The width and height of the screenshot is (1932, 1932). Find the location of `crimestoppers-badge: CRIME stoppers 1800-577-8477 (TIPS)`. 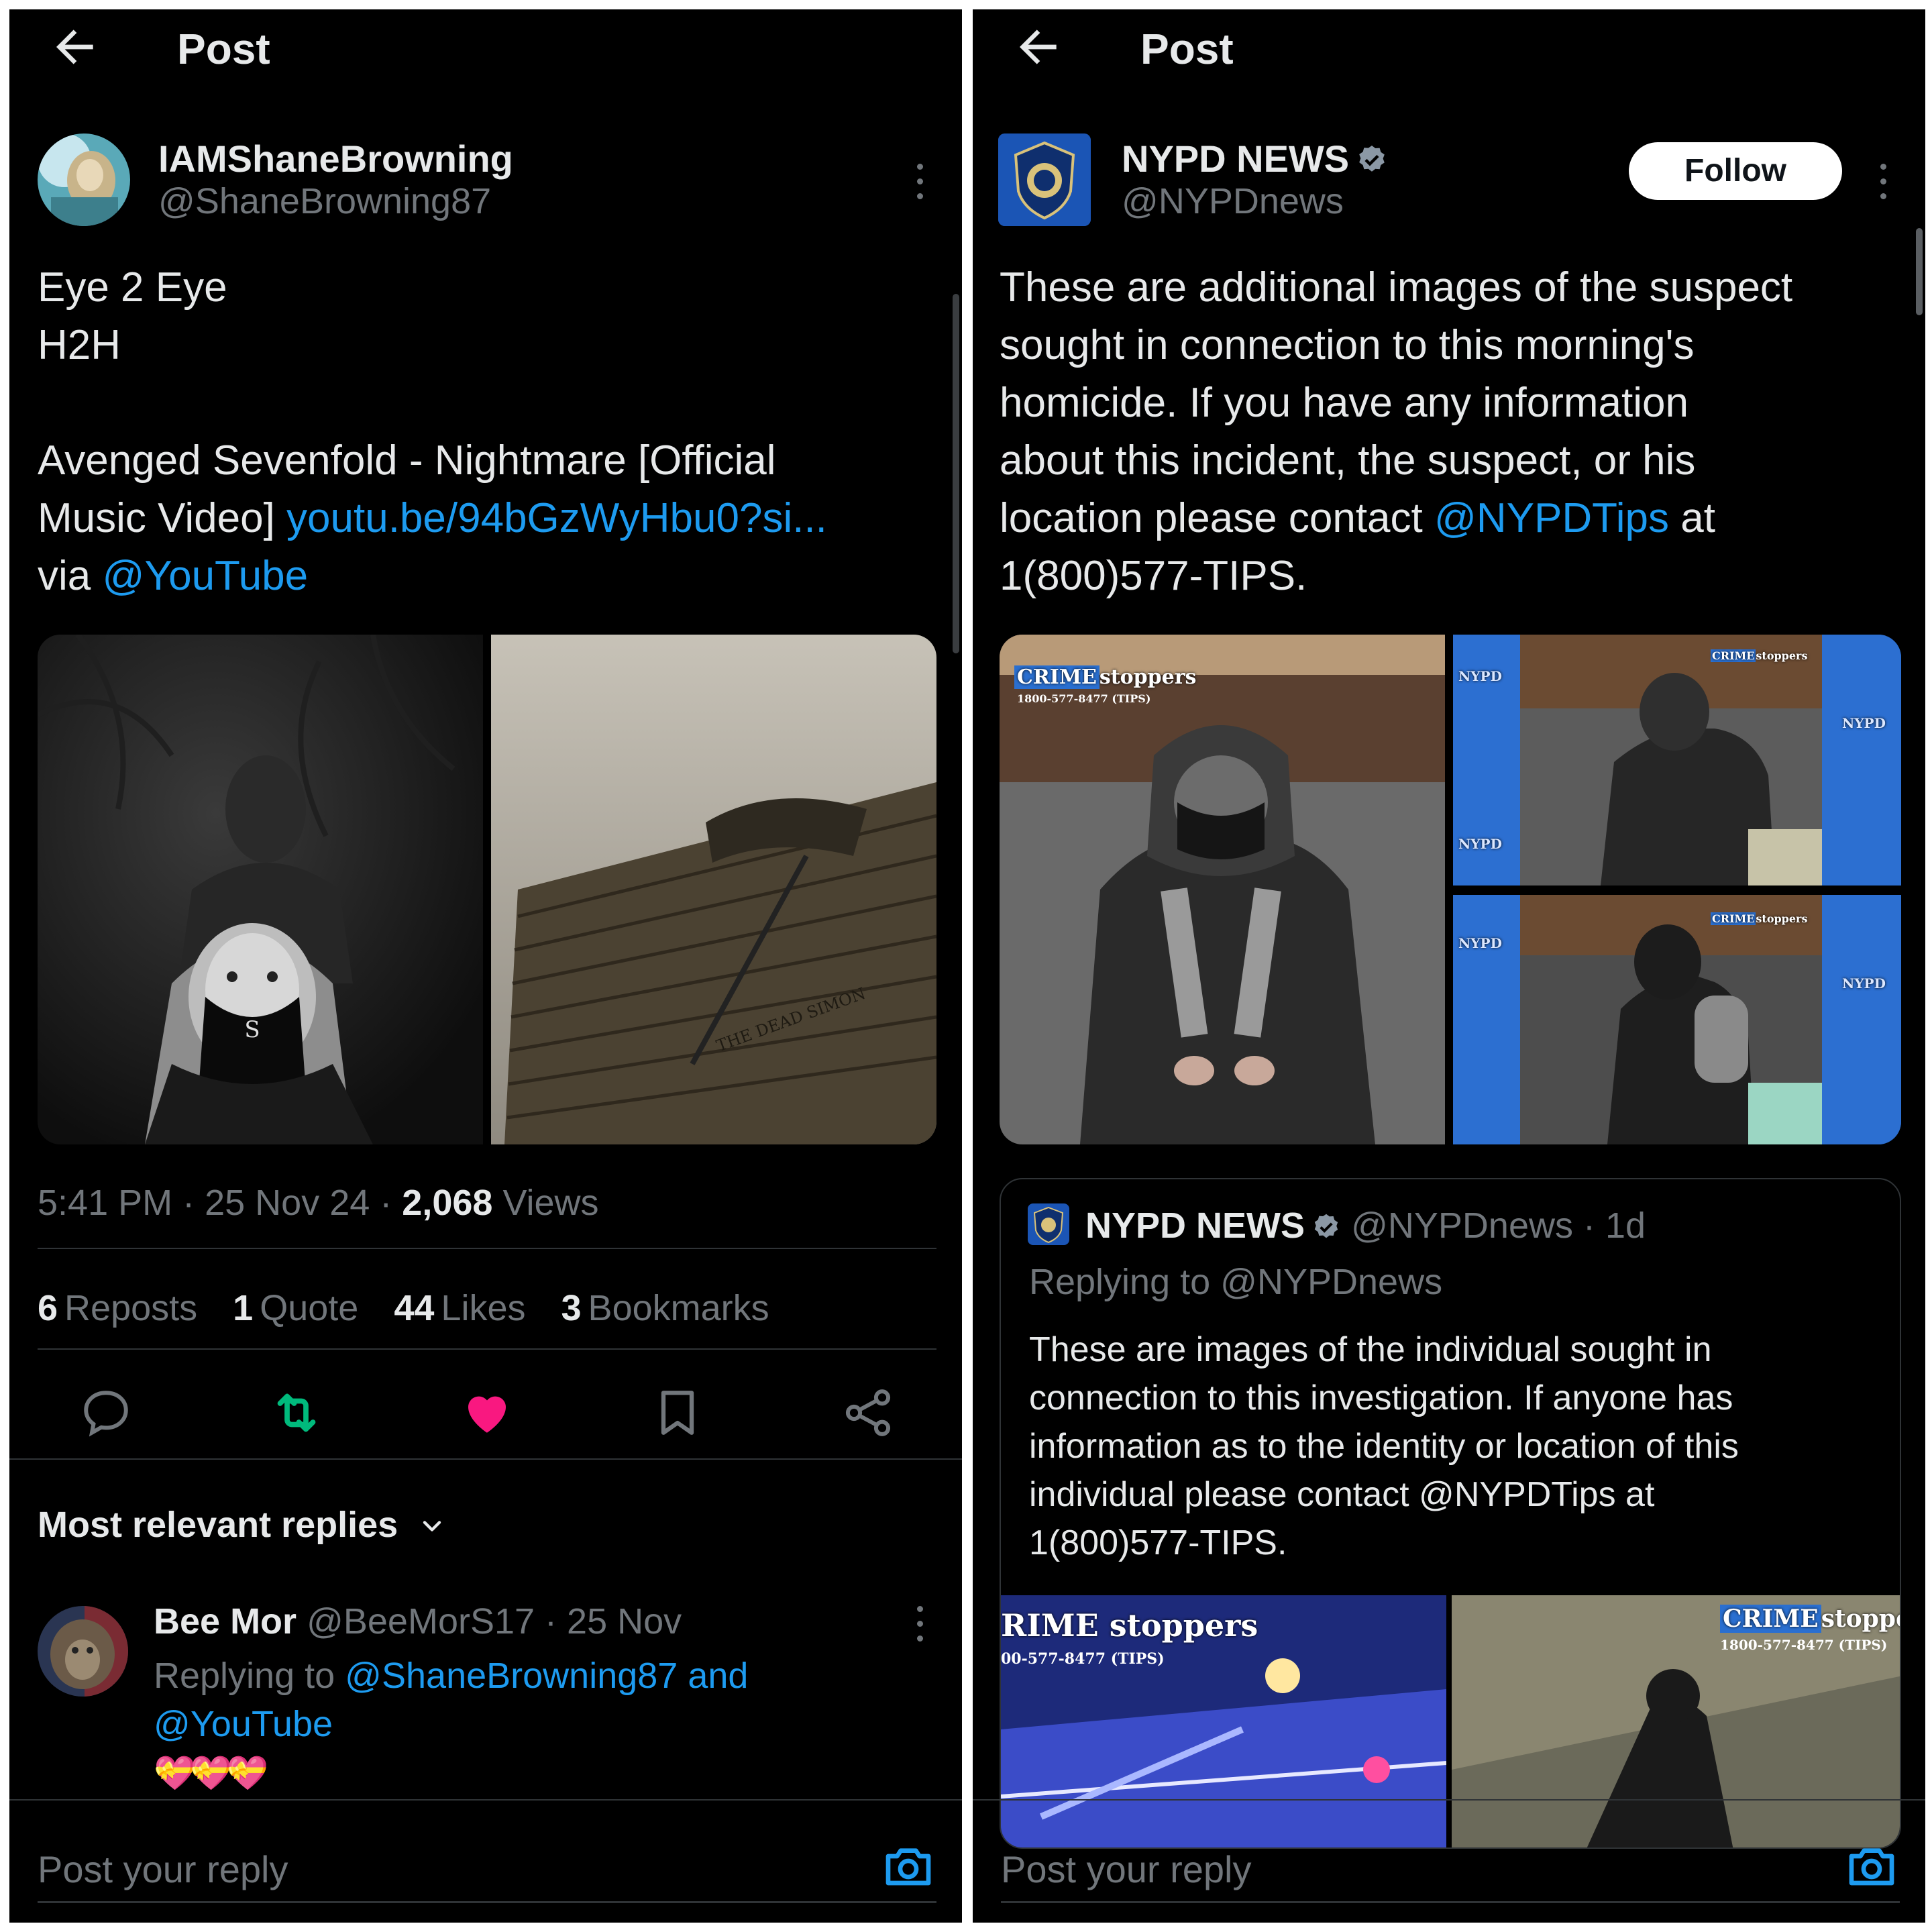

crimestoppers-badge: CRIME stoppers 1800-577-8477 (TIPS) is located at coordinates (1105, 685).